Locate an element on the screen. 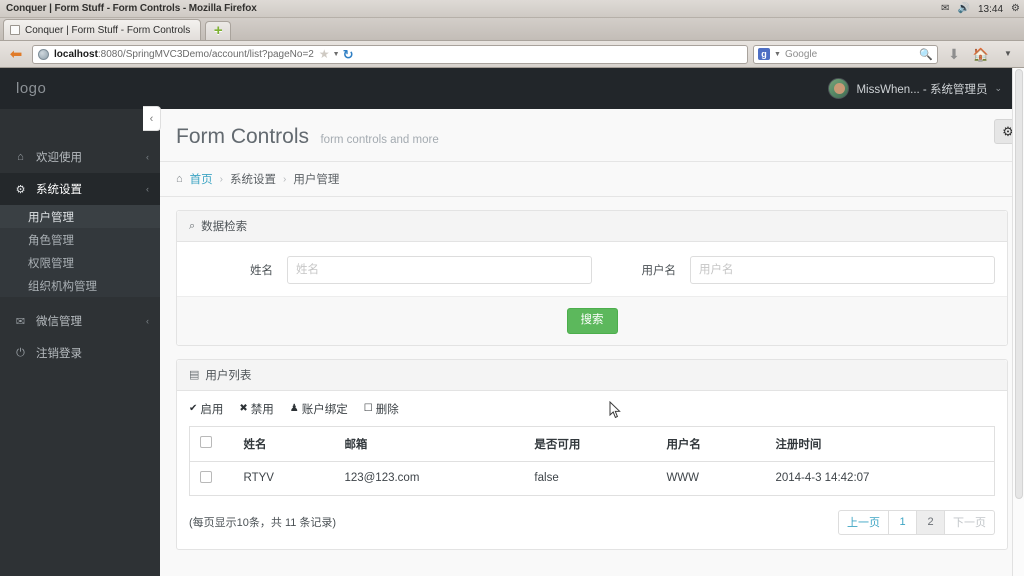 The width and height of the screenshot is (1024, 576). download-icon: ⬇ is located at coordinates (954, 54).